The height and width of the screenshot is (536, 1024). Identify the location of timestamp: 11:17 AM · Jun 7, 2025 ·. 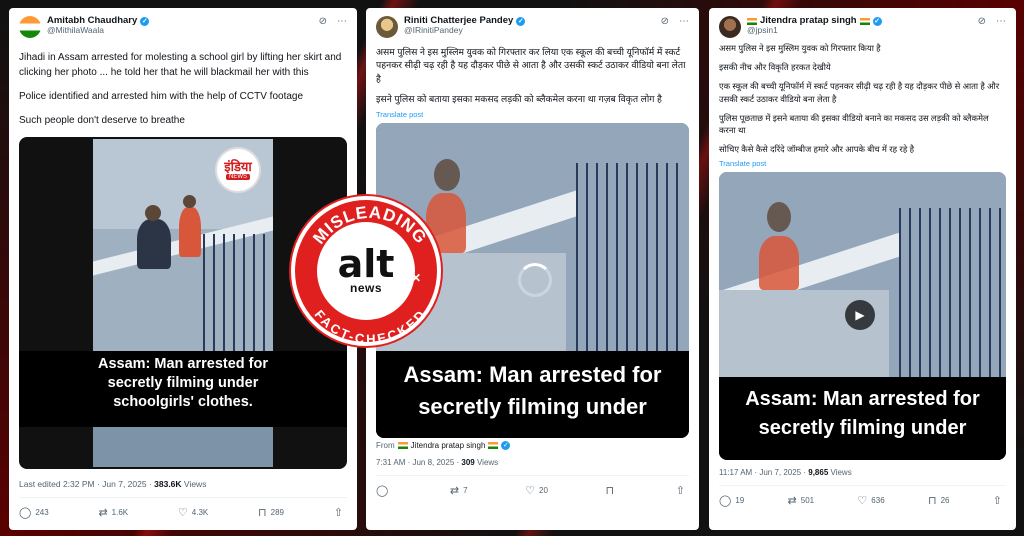
(763, 472).